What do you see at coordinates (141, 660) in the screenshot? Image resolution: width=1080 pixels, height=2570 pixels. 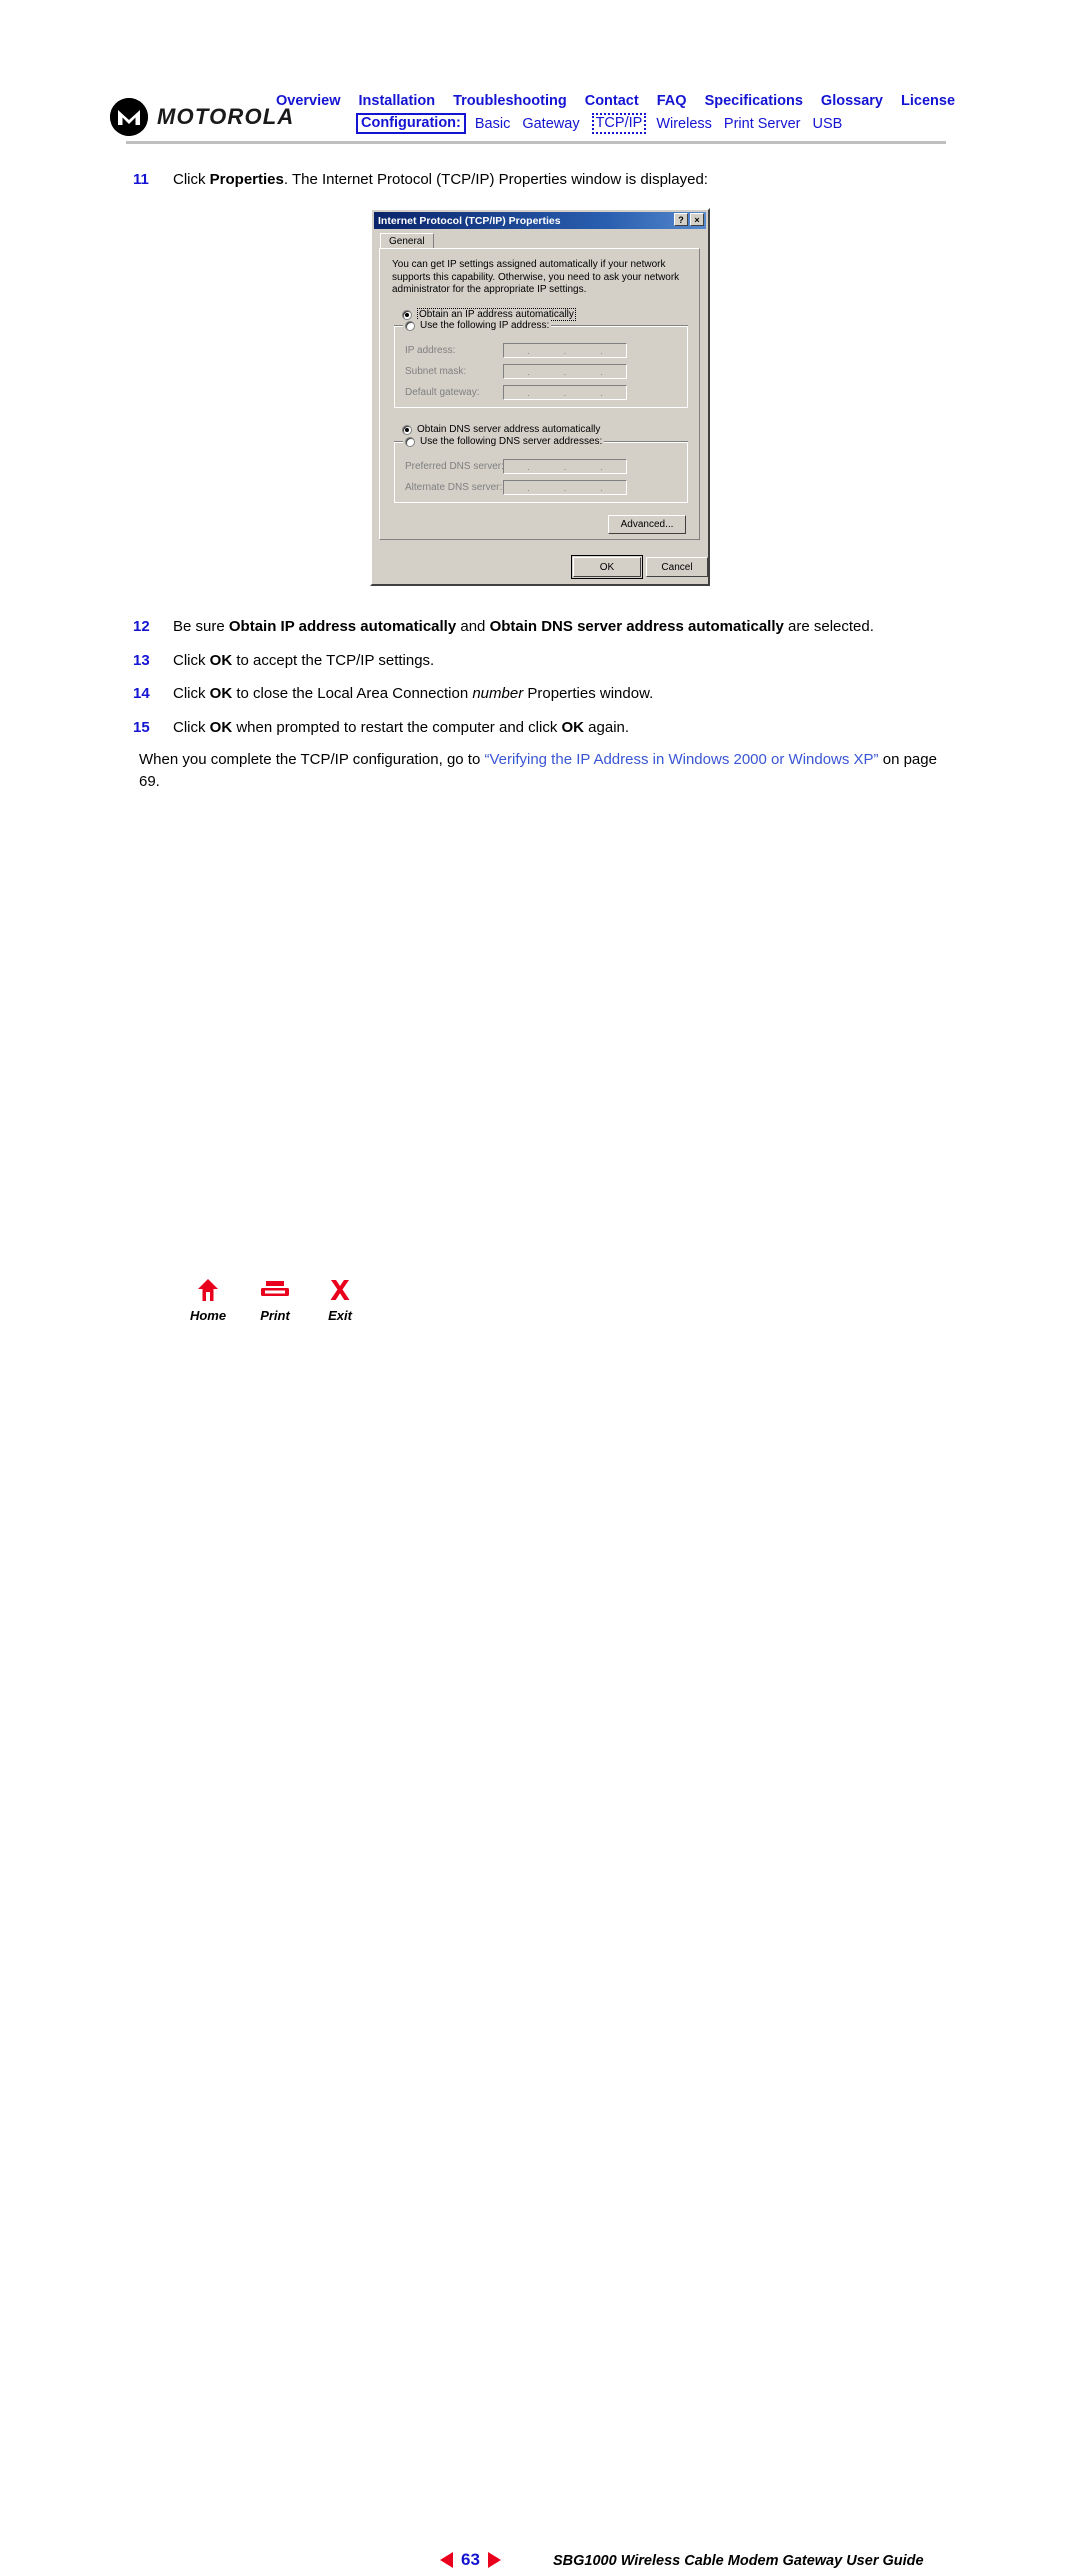 I see `step-13-number: 13` at bounding box center [141, 660].